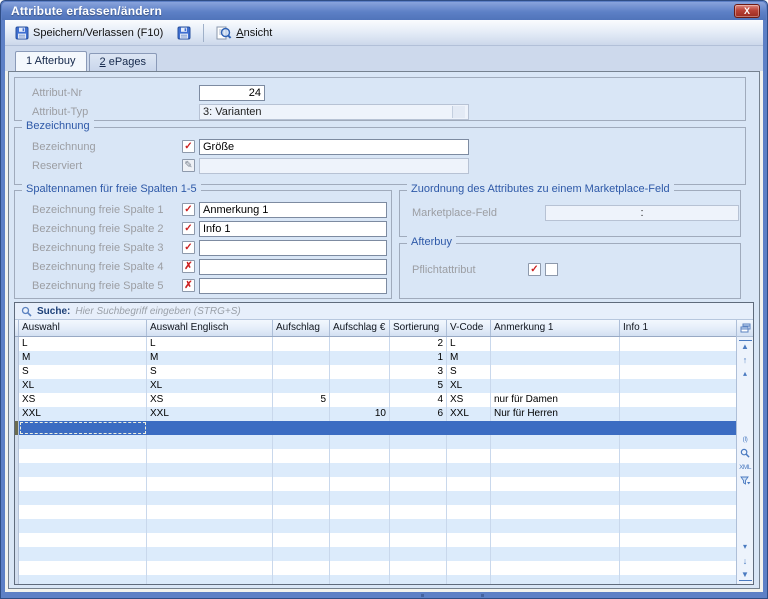  I want to click on grid-cell: 3, so click(418, 372).